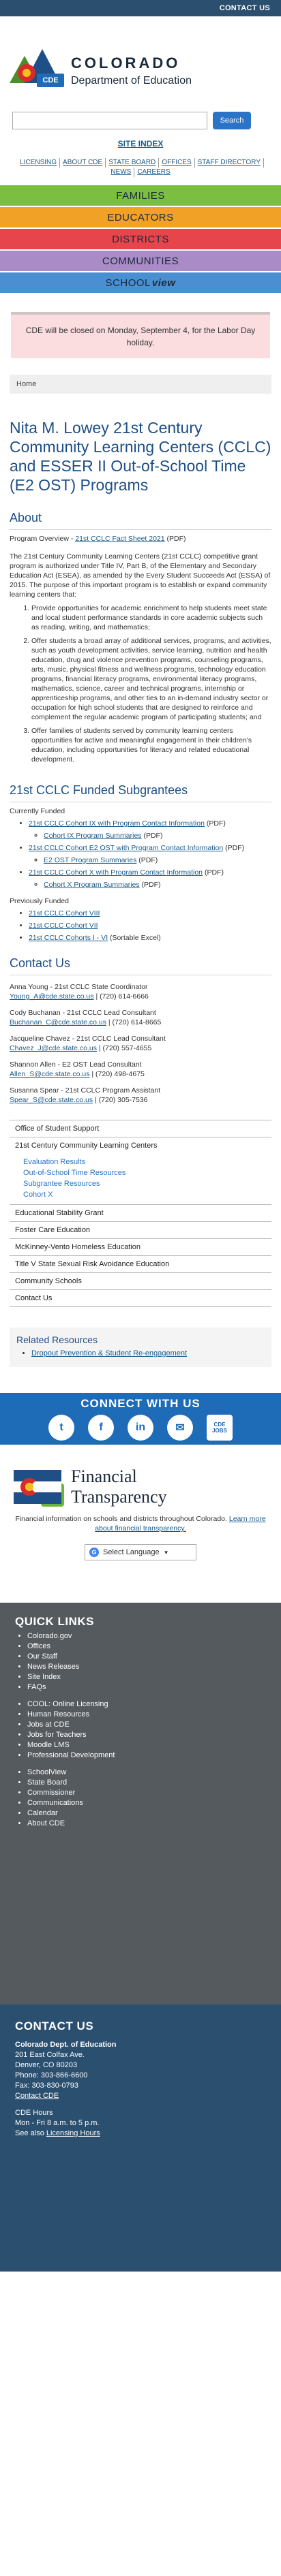  What do you see at coordinates (90, 860) in the screenshot?
I see `e2-ost-summaries-link: E2 OST Program Summaries` at bounding box center [90, 860].